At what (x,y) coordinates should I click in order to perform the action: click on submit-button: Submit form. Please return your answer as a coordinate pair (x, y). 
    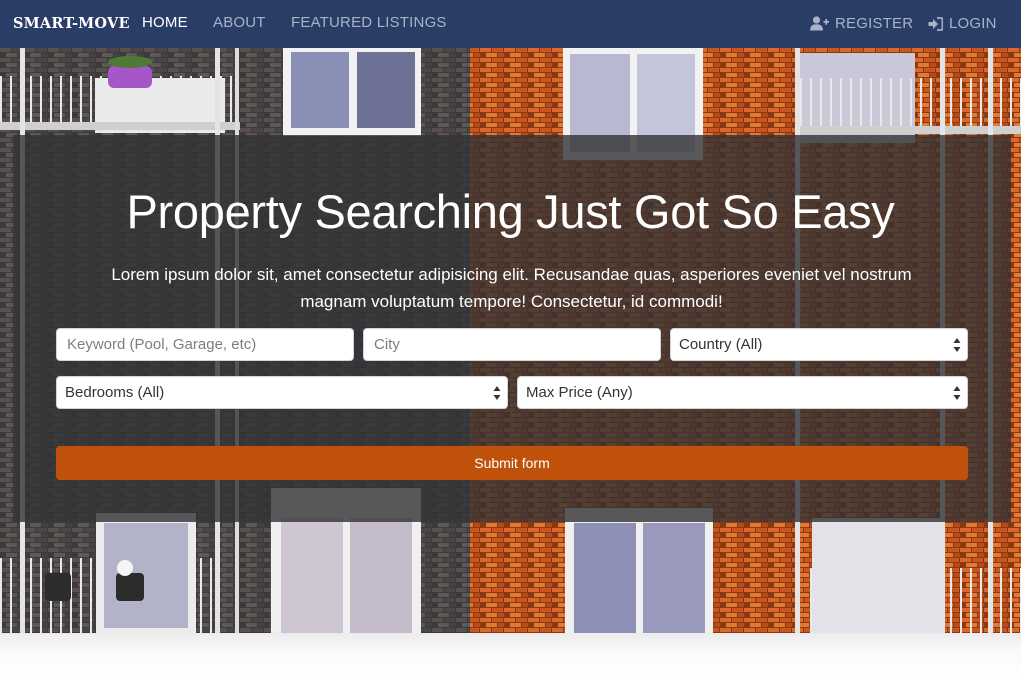
    Looking at the image, I should click on (512, 463).